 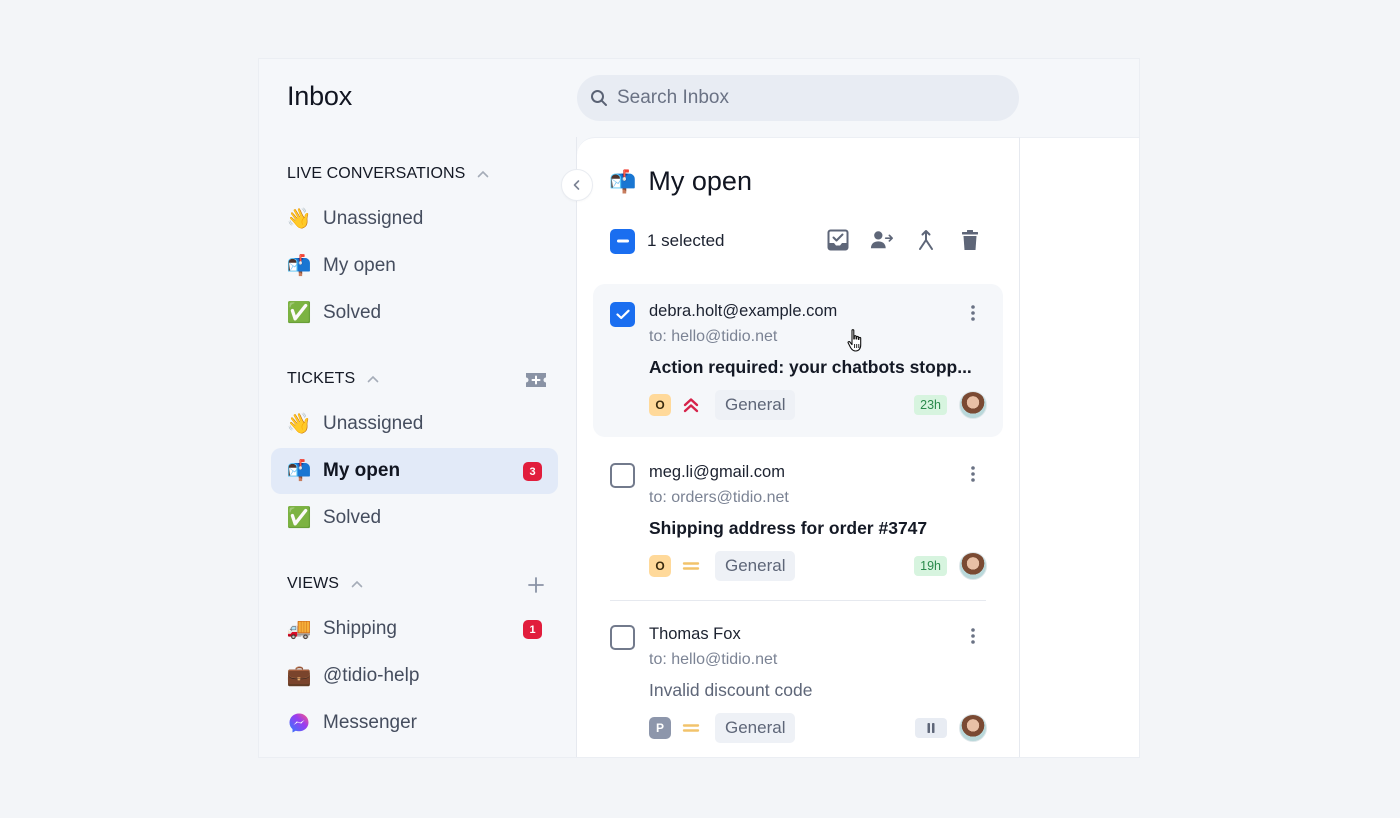 I want to click on chevron-left-icon, so click(x=577, y=185).